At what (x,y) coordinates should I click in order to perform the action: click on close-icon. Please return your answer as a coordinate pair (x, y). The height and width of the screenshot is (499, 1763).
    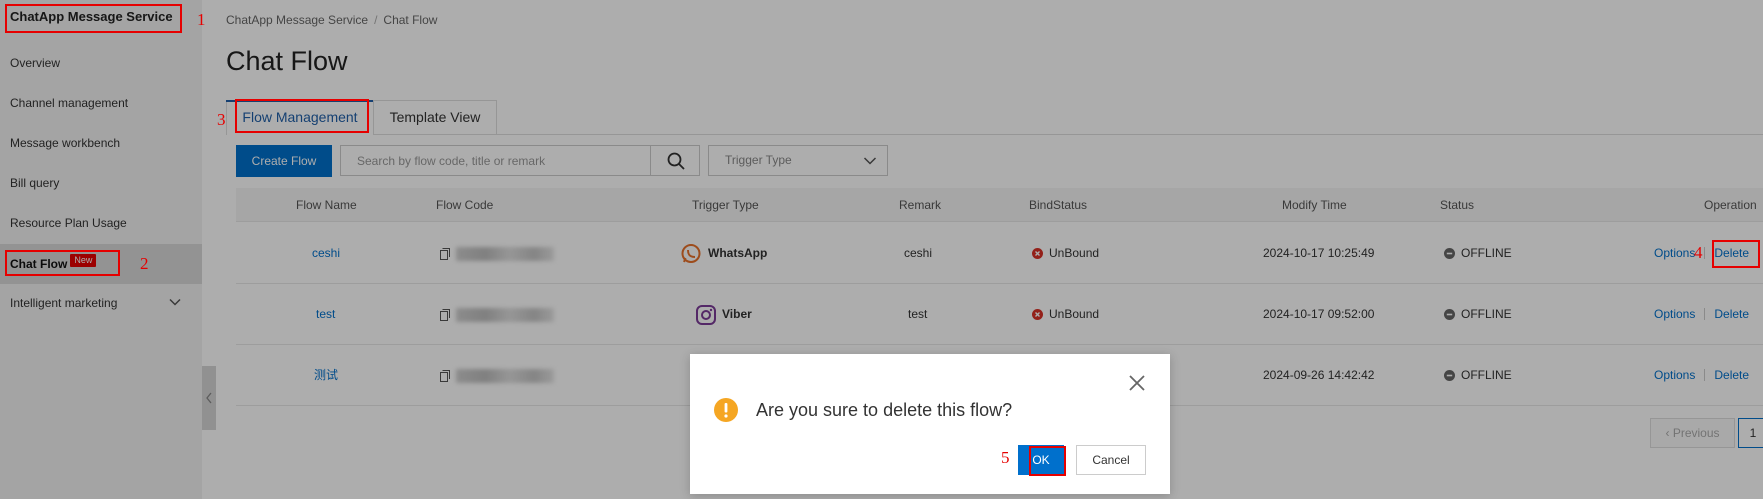
    Looking at the image, I should click on (1137, 383).